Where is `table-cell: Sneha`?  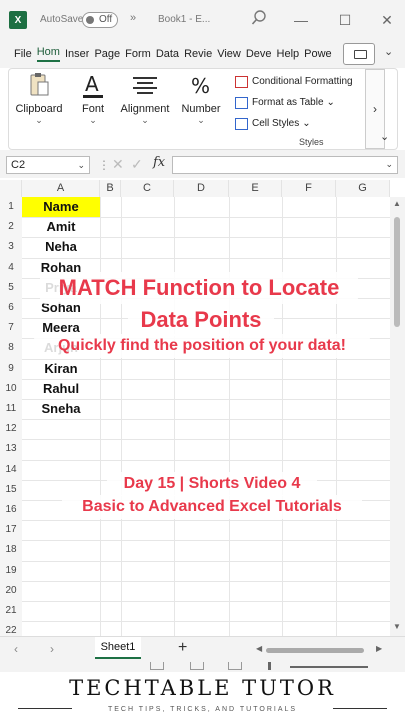
table-cell: Sneha is located at coordinates (61, 409).